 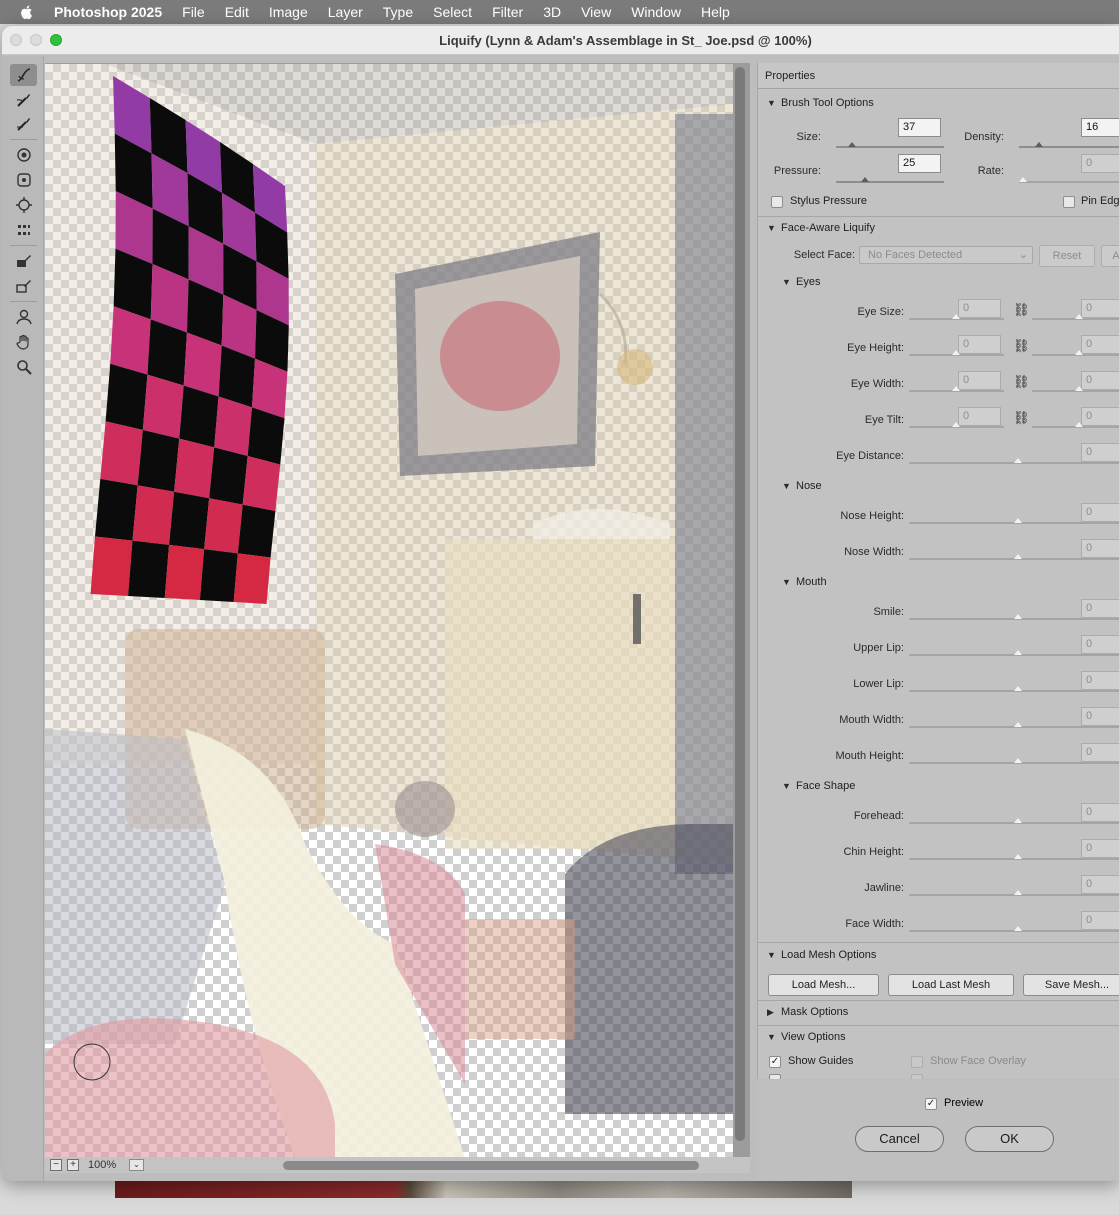 I want to click on eye-width-left-input: 0, so click(x=979, y=380).